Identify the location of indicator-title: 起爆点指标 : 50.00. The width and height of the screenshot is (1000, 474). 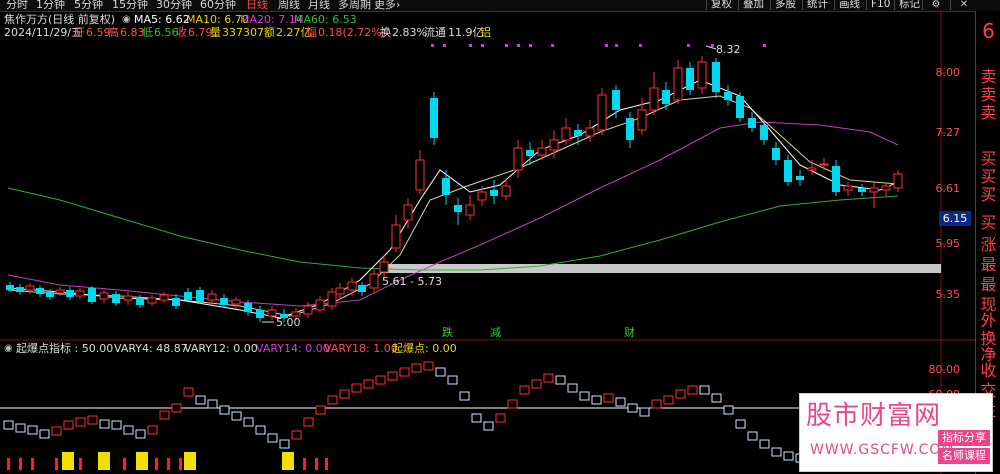
(65, 348).